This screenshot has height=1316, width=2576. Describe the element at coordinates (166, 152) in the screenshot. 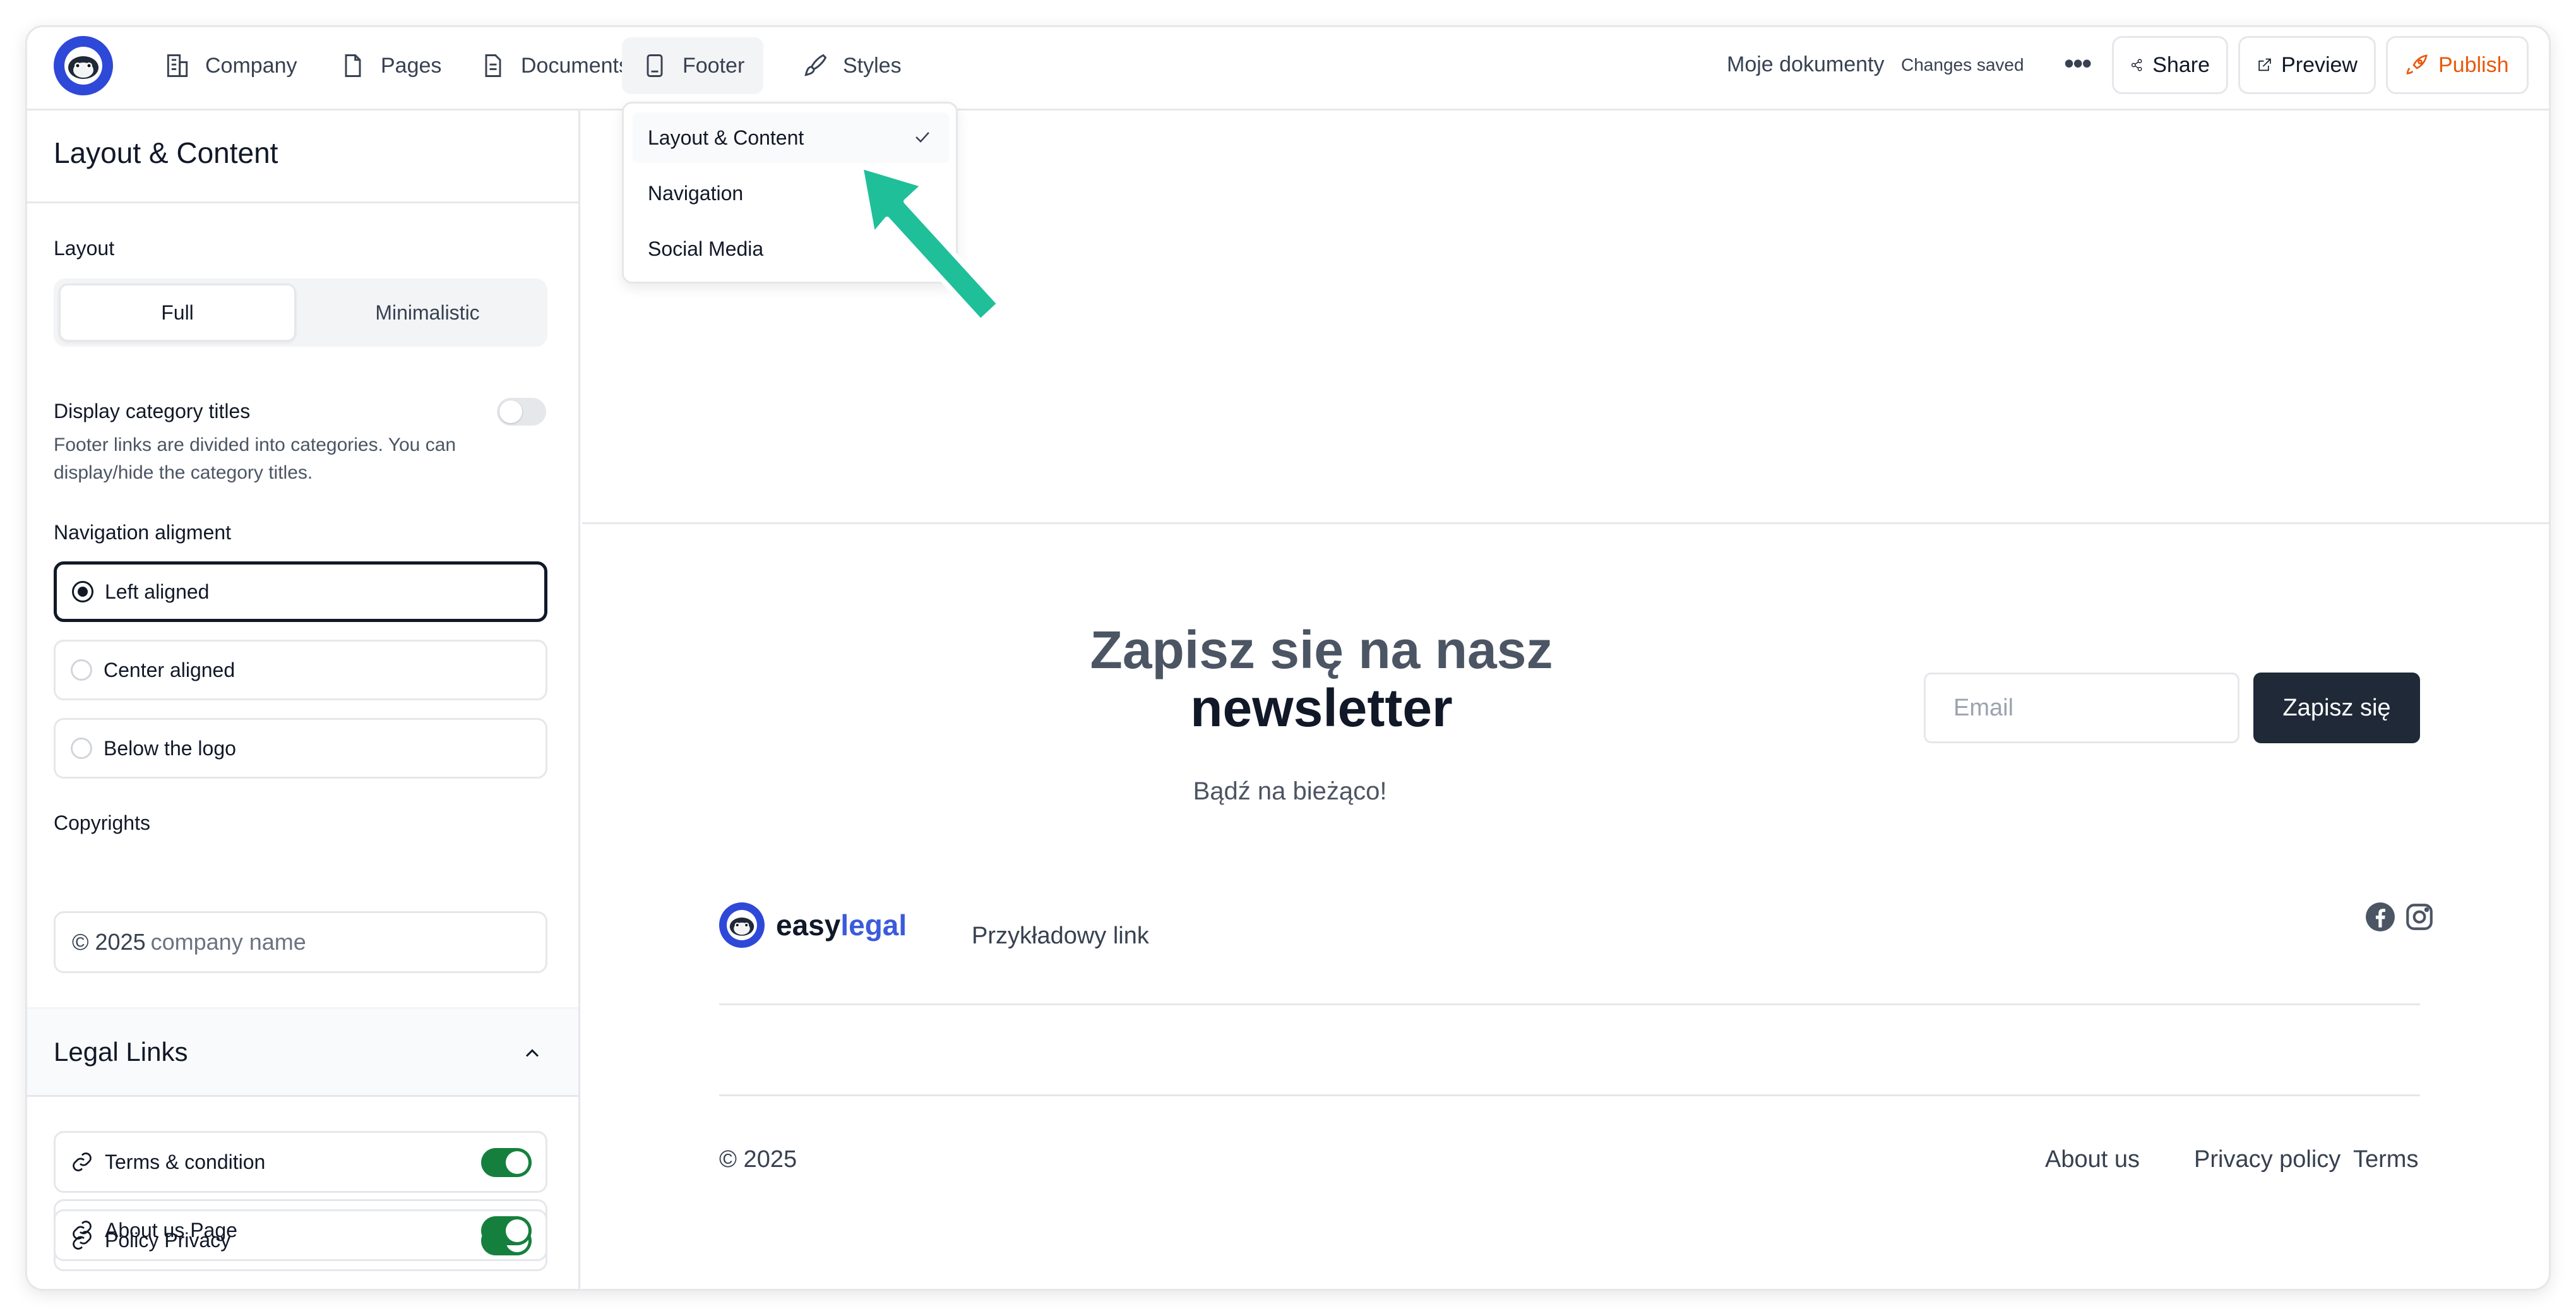

I see `sidebar-title: Layout & Content` at that location.